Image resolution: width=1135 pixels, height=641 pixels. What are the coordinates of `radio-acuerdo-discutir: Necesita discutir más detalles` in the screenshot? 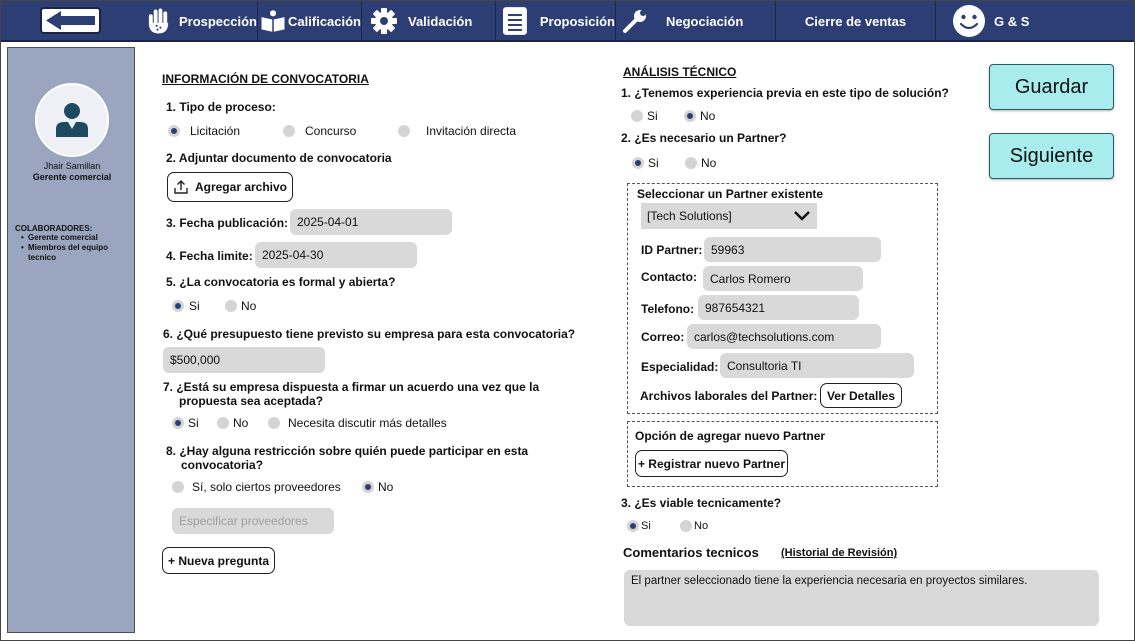 It's located at (357, 423).